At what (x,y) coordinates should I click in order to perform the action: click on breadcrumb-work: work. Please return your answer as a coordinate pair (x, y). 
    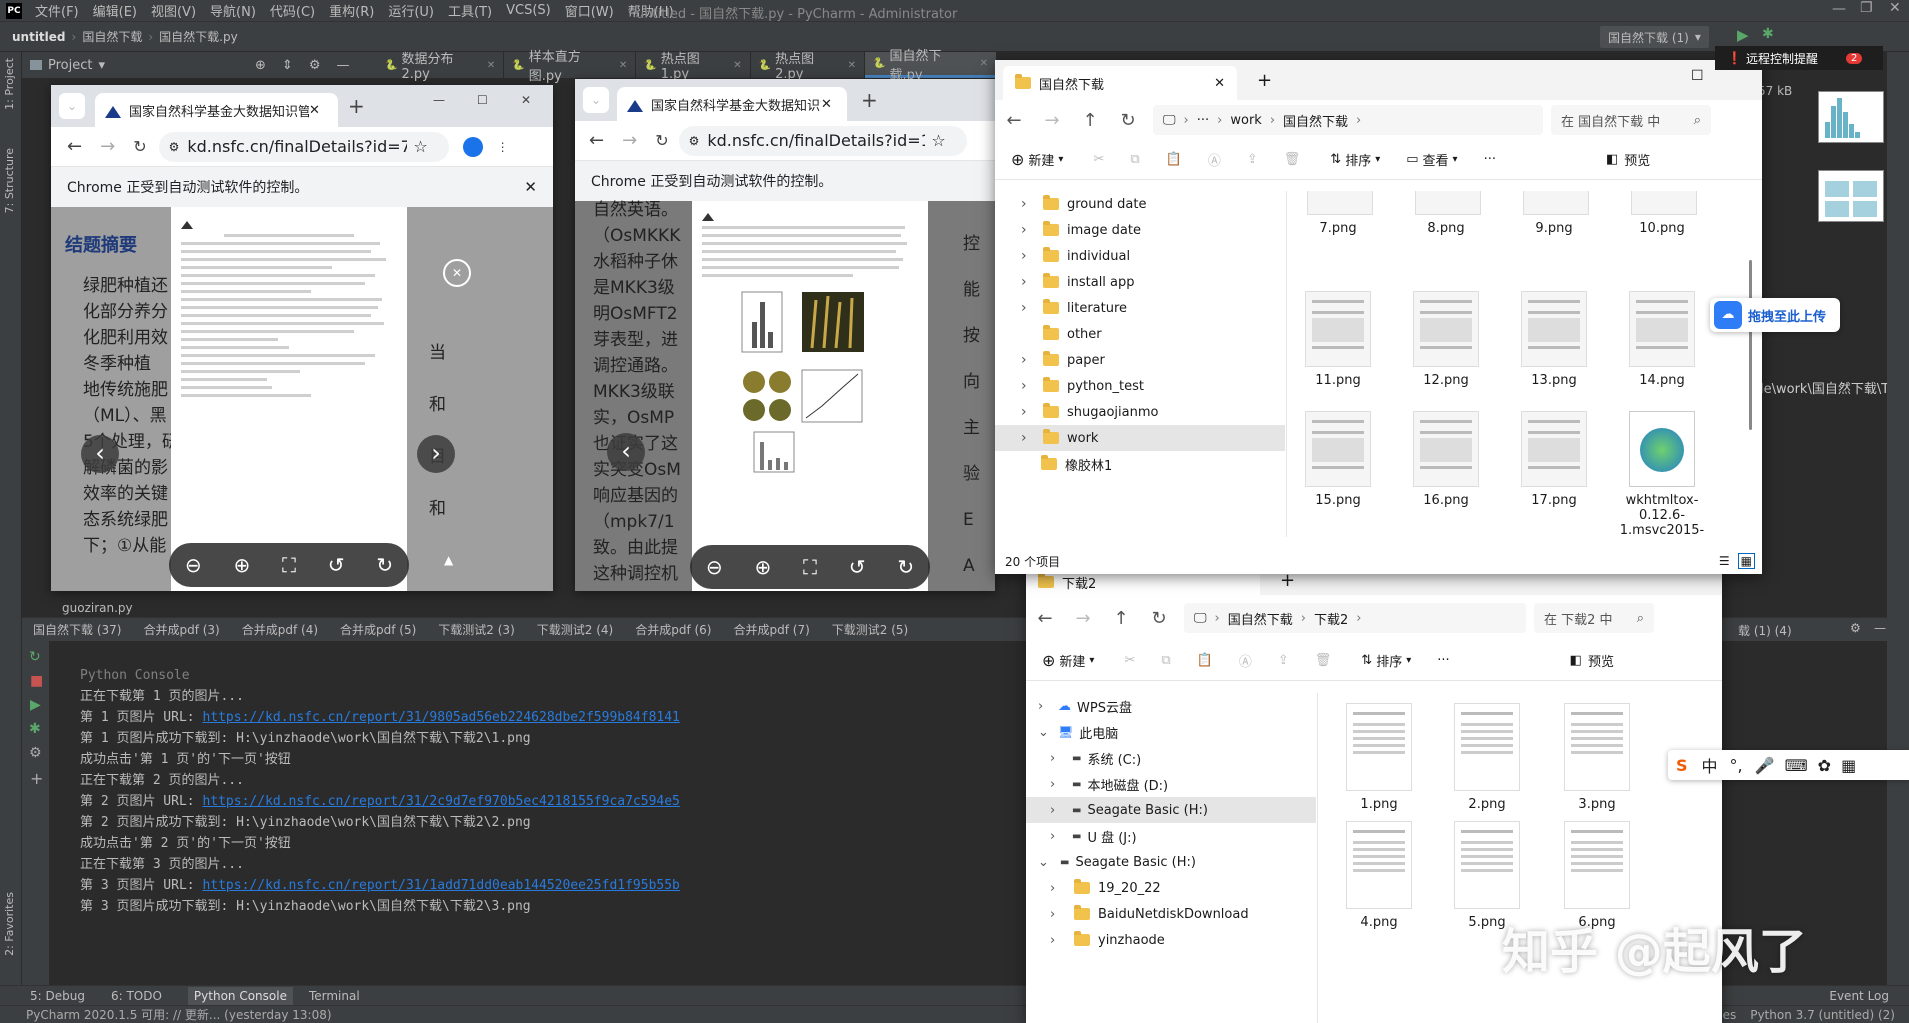
    Looking at the image, I should click on (1245, 120).